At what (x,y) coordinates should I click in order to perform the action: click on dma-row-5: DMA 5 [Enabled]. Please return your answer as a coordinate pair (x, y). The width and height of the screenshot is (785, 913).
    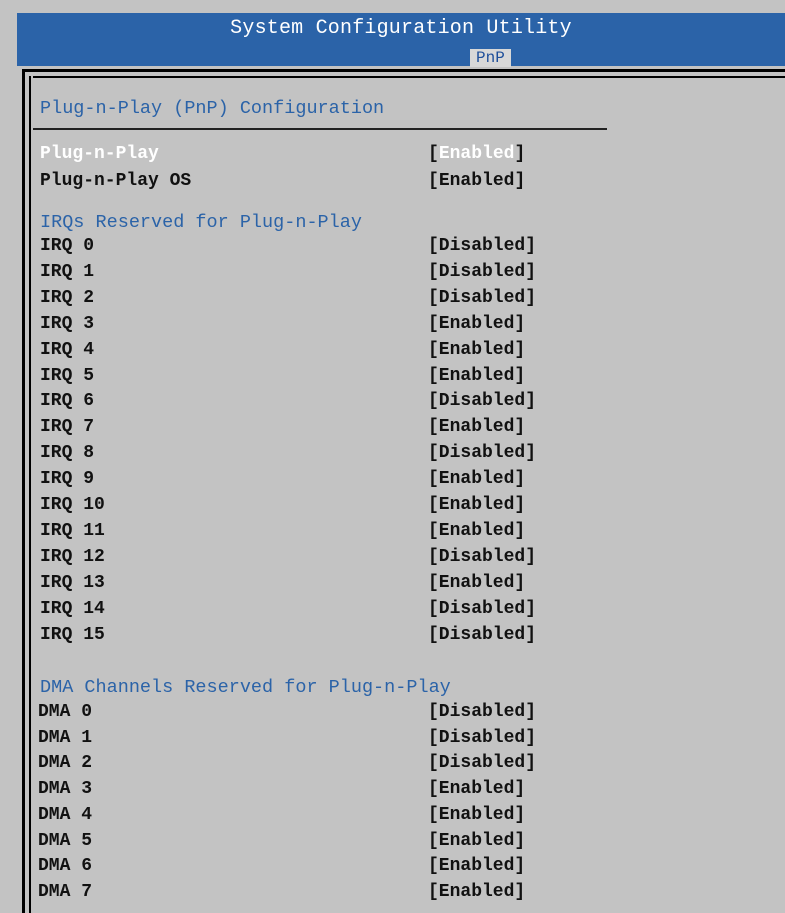
    Looking at the image, I should click on (319, 841).